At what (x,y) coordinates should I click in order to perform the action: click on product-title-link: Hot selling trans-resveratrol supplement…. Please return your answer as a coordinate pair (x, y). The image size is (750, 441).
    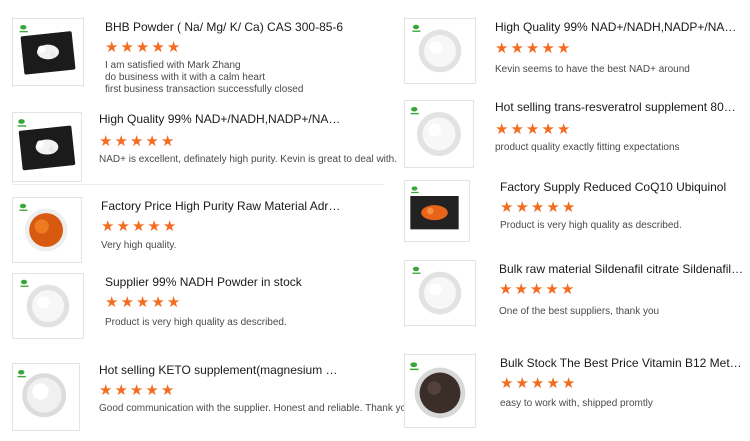
    Looking at the image, I should click on (617, 107).